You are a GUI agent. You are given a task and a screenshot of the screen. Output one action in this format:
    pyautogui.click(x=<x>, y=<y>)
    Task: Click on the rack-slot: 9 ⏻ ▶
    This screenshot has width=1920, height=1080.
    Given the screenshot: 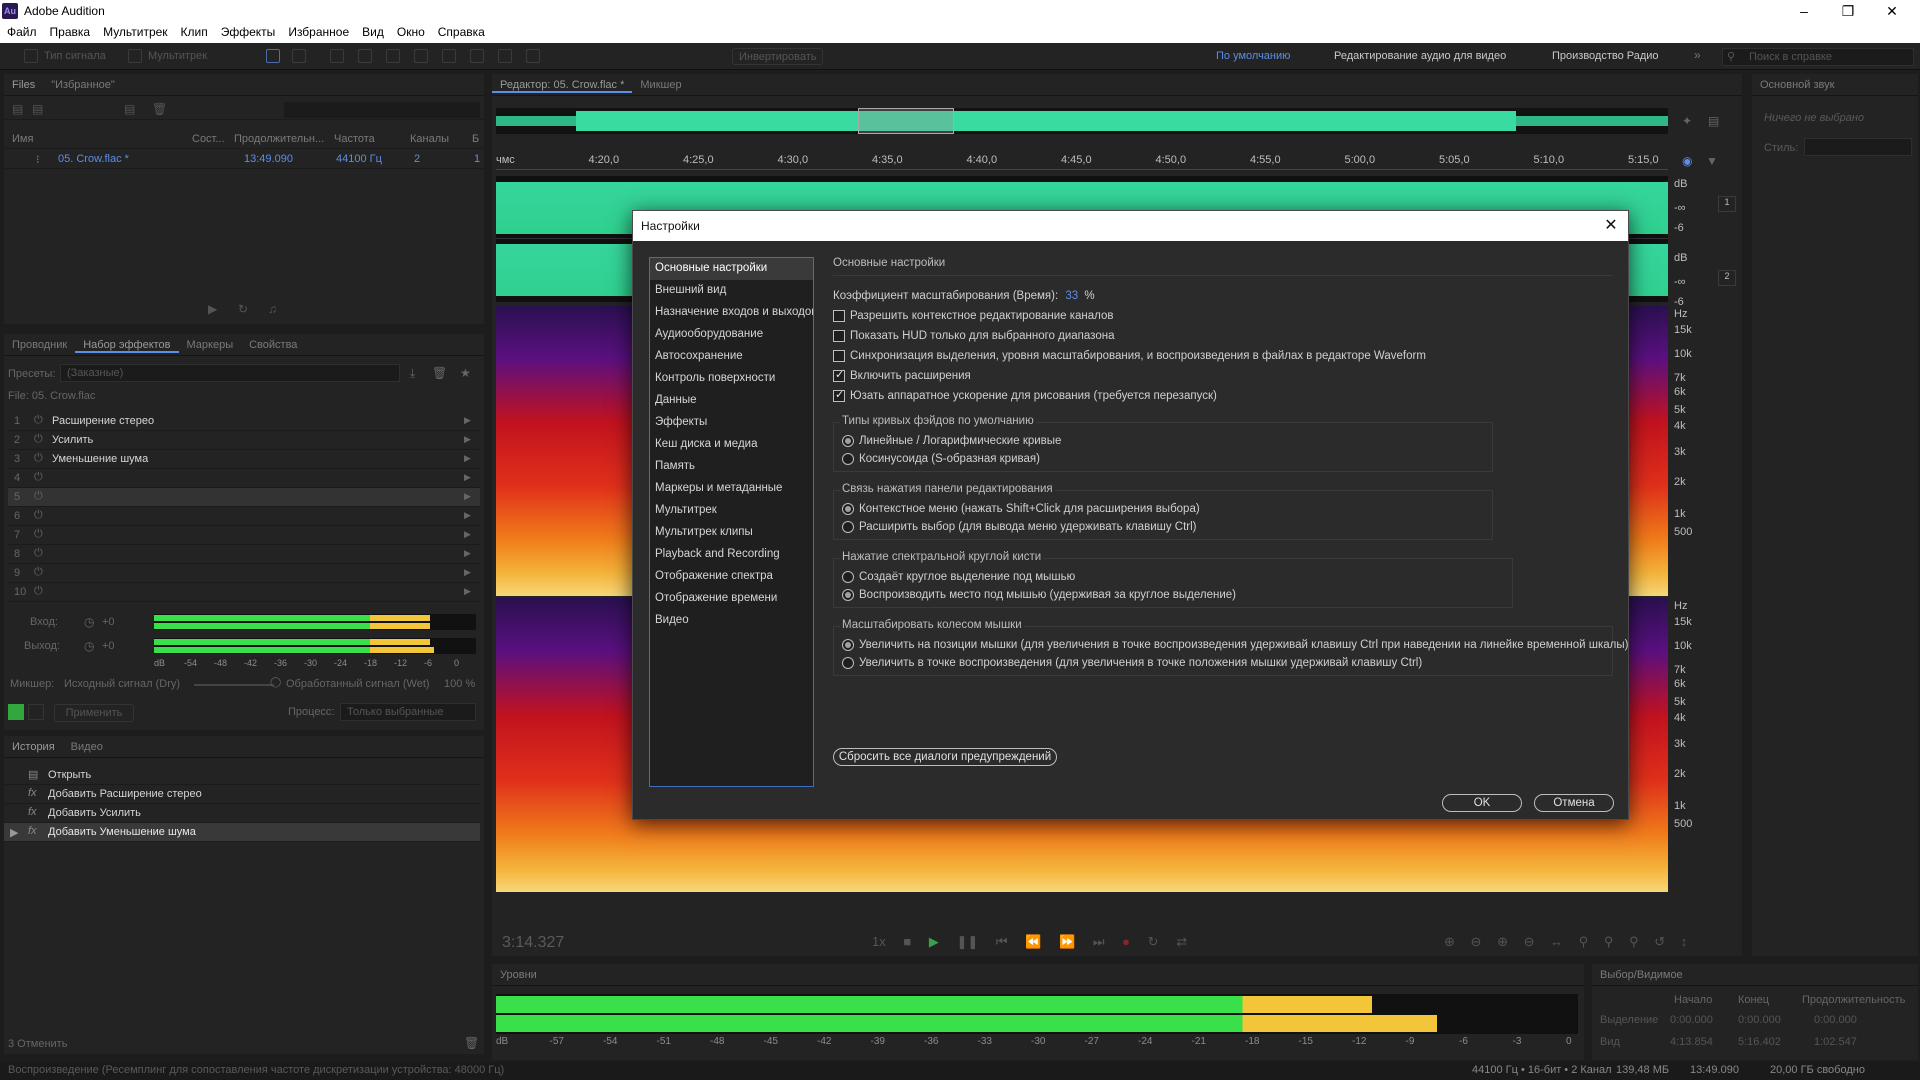 What is the action you would take?
    pyautogui.click(x=244, y=573)
    